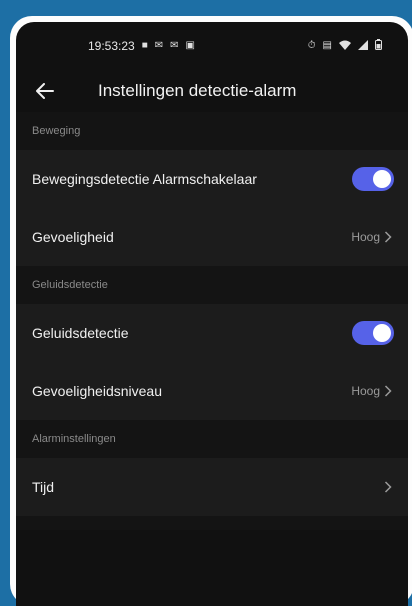  Describe the element at coordinates (378, 46) in the screenshot. I see `battery-icon` at that location.